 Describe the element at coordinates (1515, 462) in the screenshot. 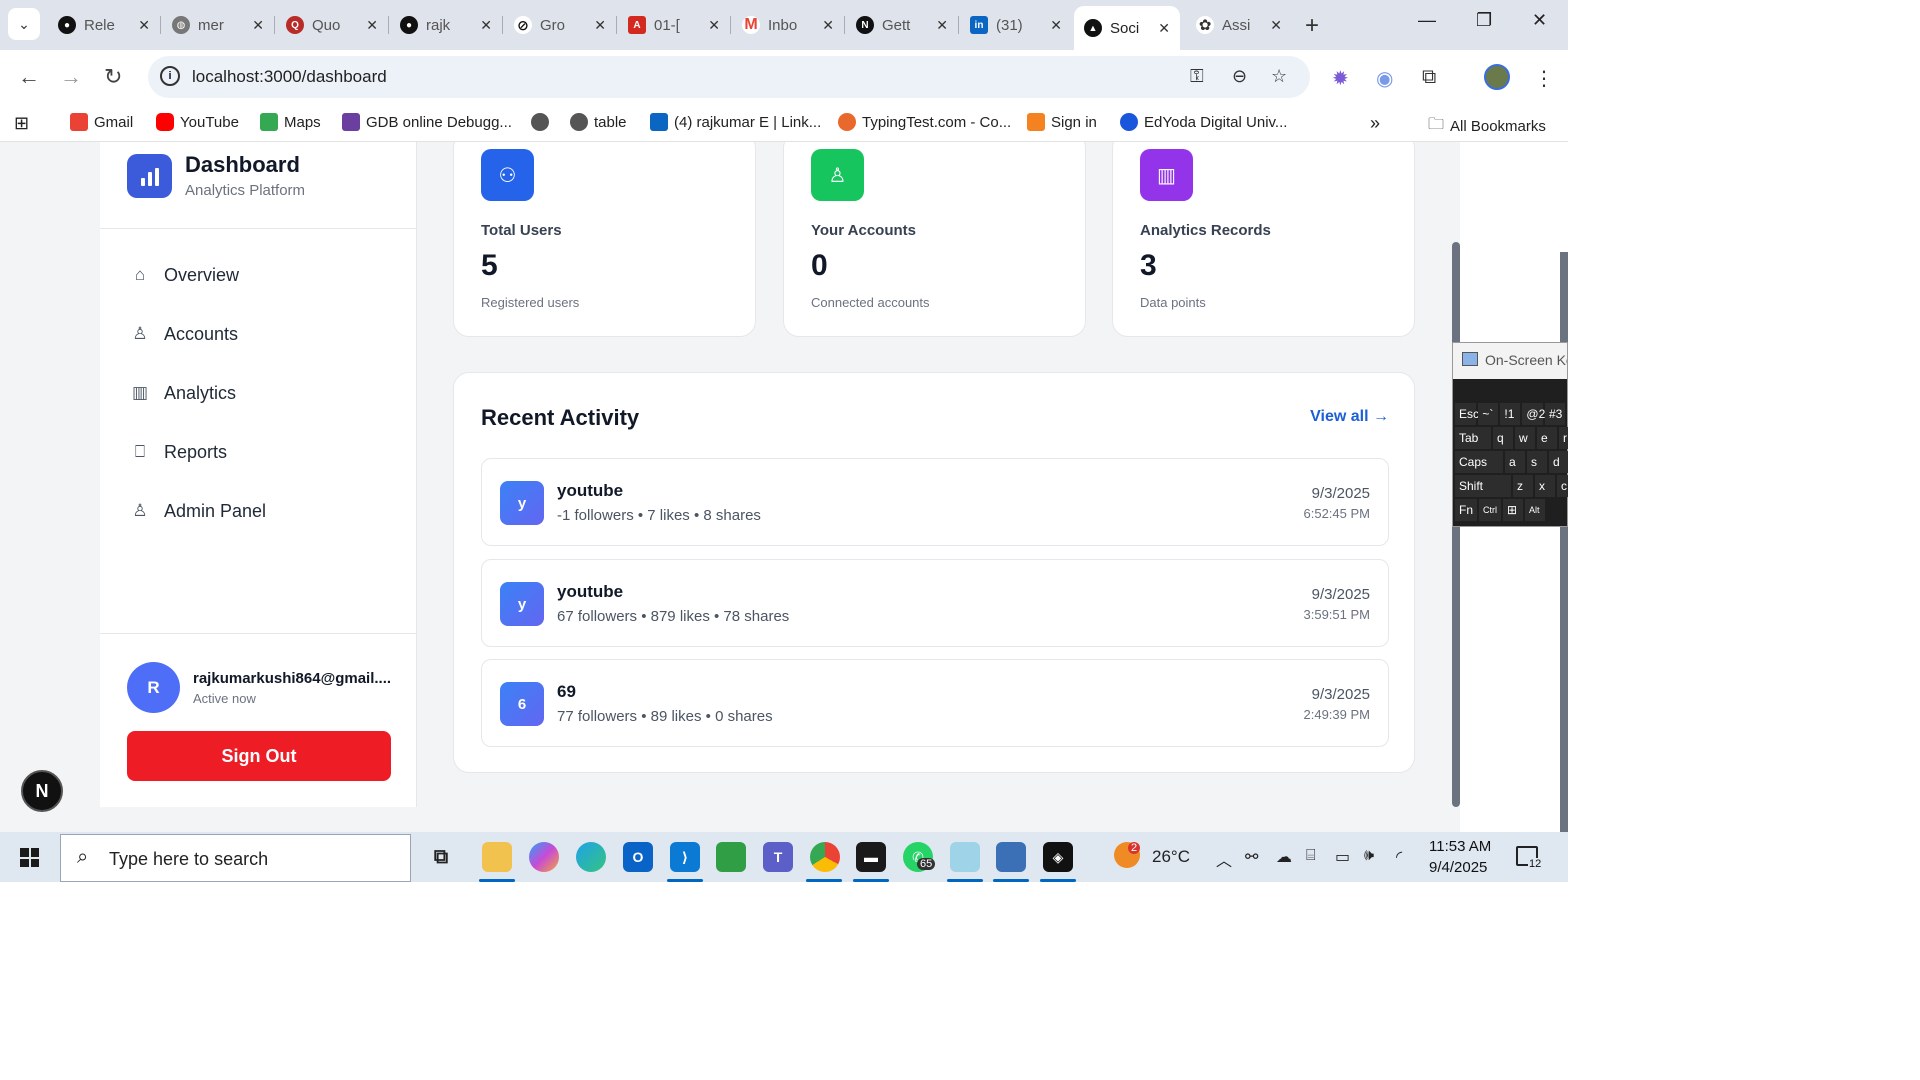

I see `osk-key: a` at that location.